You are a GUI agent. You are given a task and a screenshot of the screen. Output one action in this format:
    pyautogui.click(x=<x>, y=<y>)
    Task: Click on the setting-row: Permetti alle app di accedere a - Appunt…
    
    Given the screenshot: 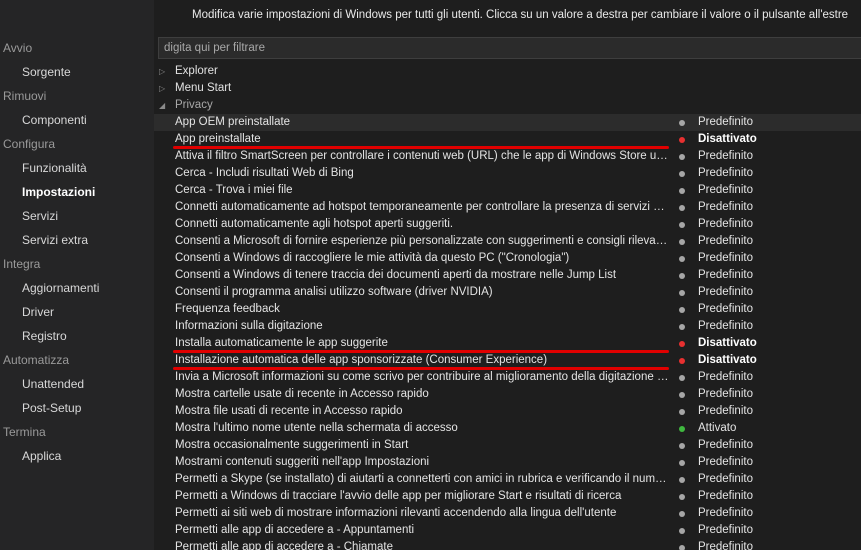 What is the action you would take?
    pyautogui.click(x=507, y=530)
    